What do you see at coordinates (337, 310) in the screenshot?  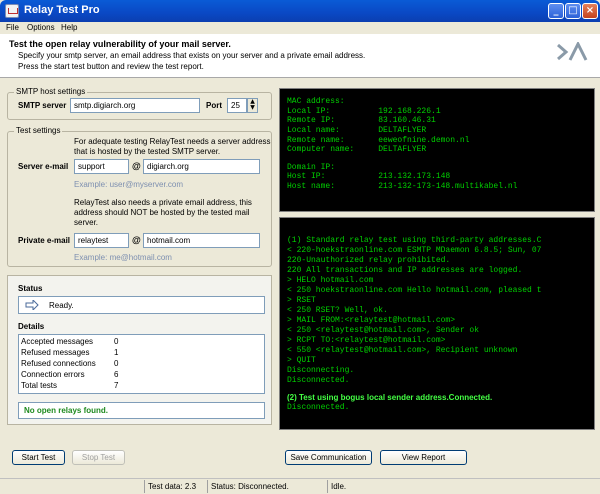 I see `log-line: < 250 RSET? Well, ok.` at bounding box center [337, 310].